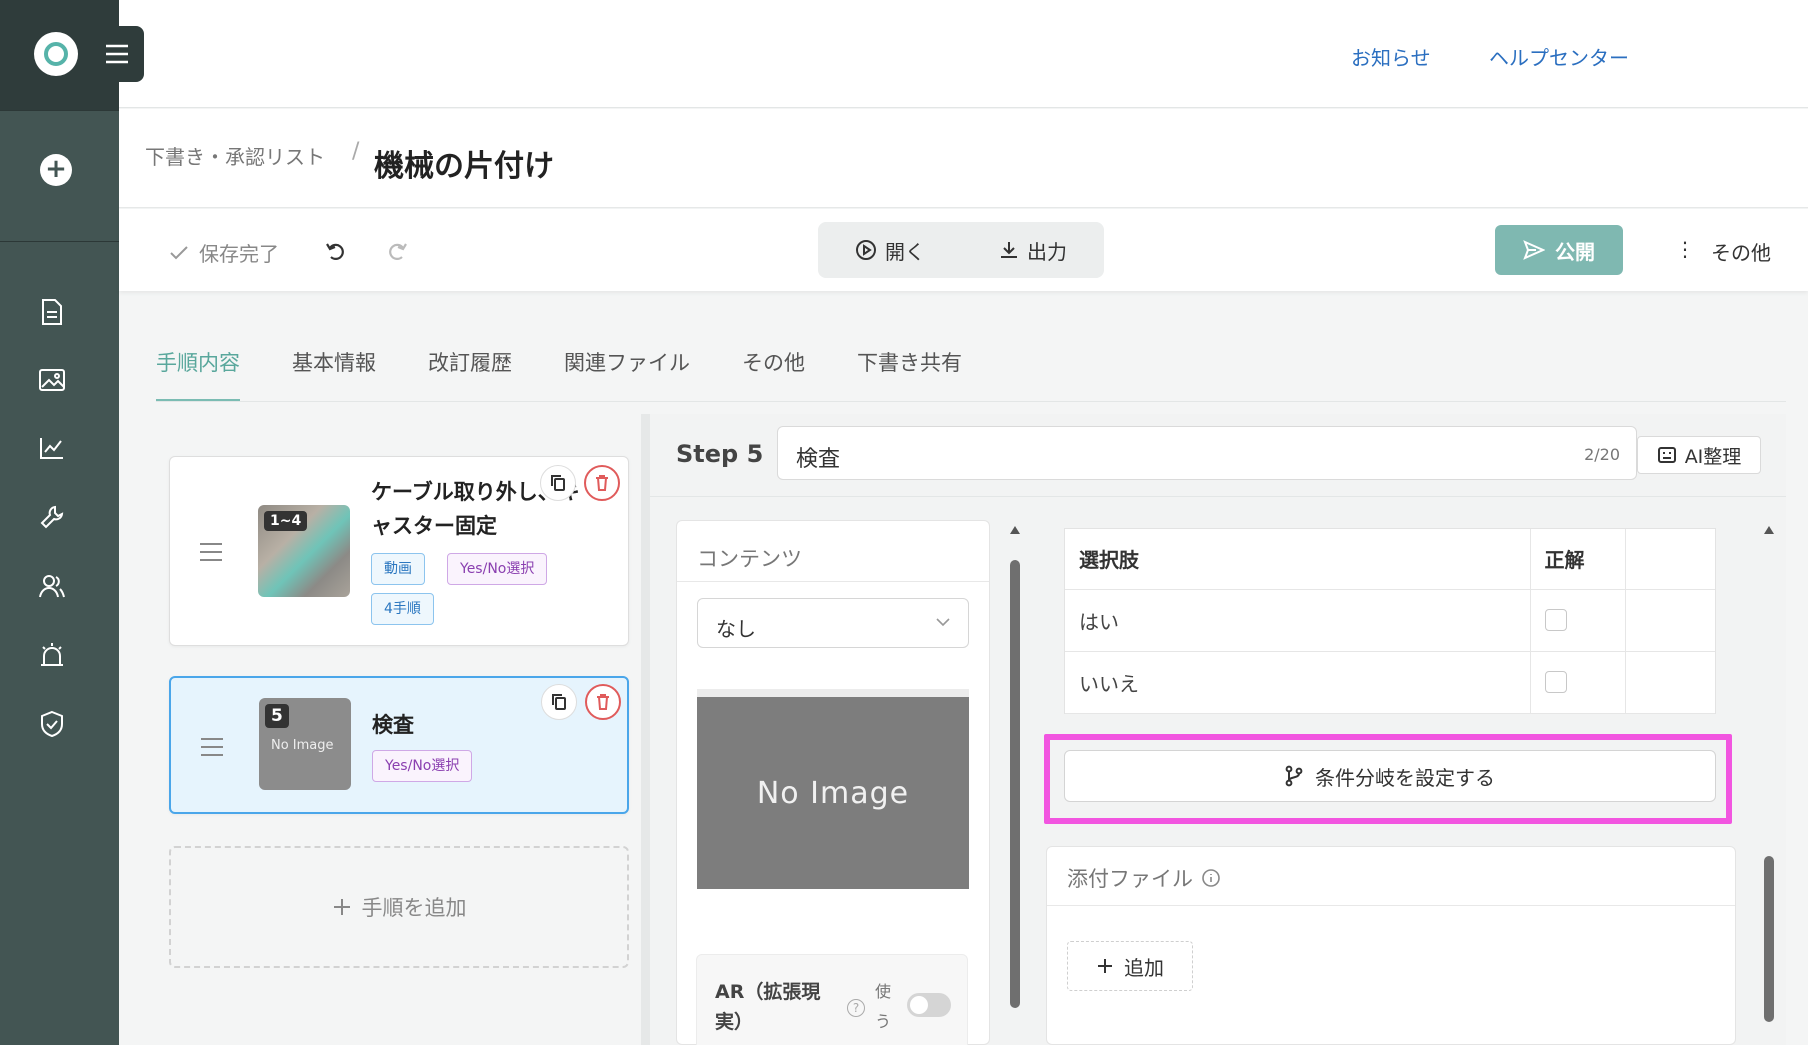 This screenshot has width=1808, height=1045. Describe the element at coordinates (341, 907) in the screenshot. I see `plus-icon` at that location.